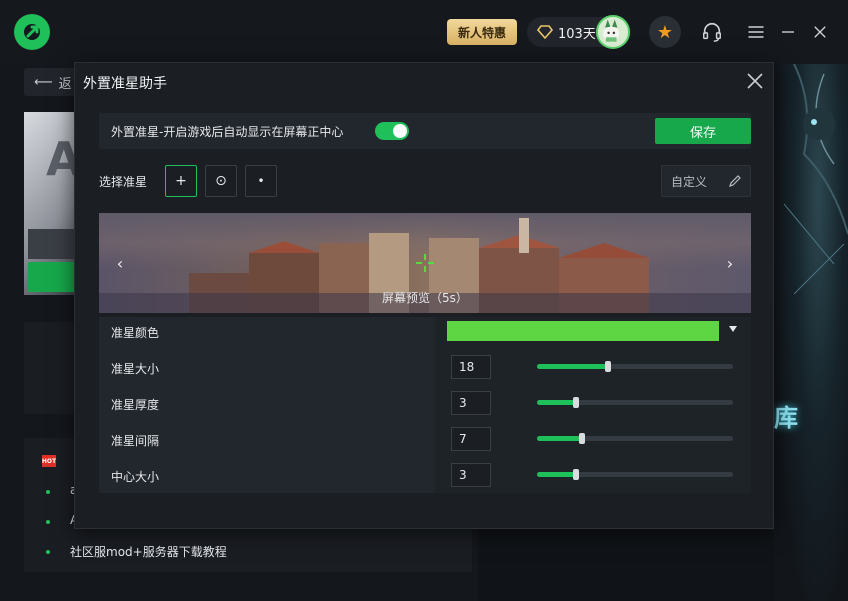 This screenshot has width=848, height=601. I want to click on thickness-label: 准星厚度, so click(135, 405).